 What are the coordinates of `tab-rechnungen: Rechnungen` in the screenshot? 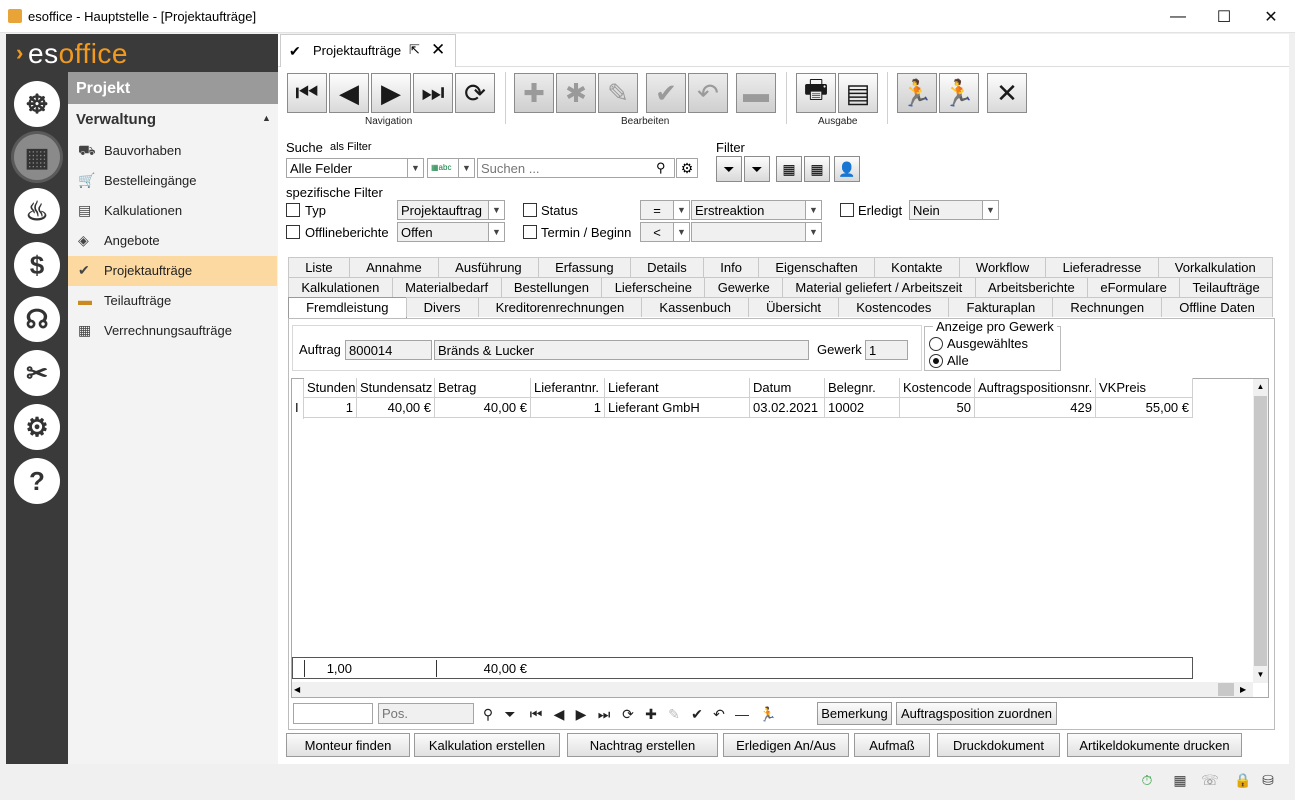 It's located at (1107, 307).